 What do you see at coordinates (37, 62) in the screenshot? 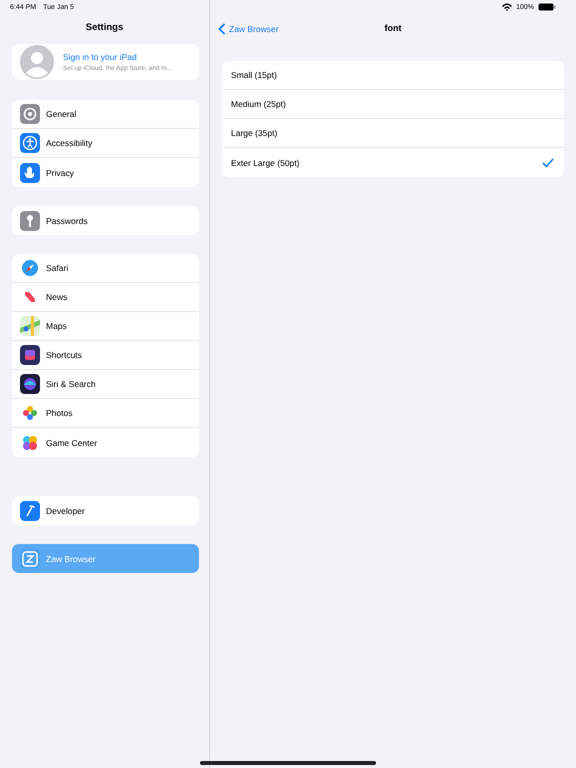
I see `avatar-icon` at bounding box center [37, 62].